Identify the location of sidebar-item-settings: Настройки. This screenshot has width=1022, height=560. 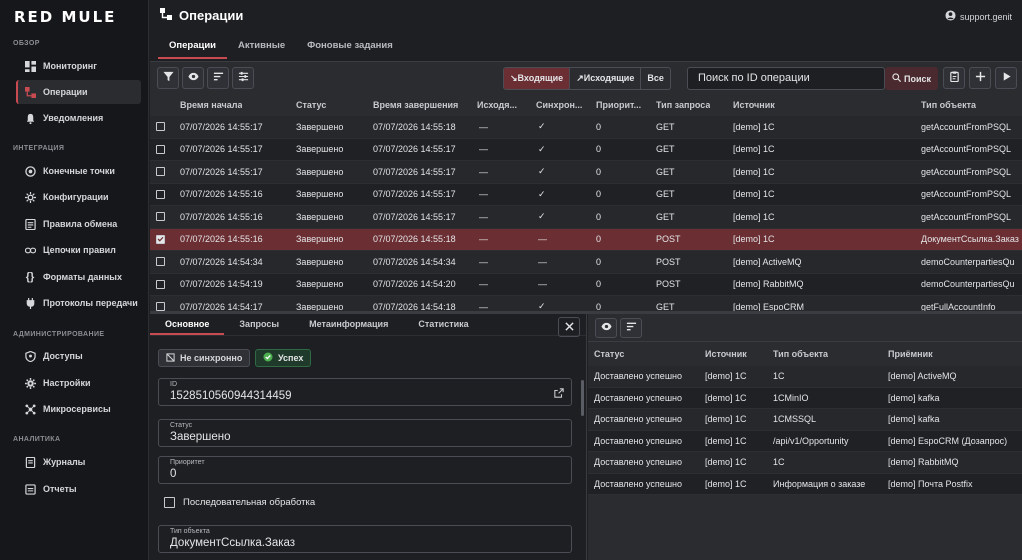
(78, 383).